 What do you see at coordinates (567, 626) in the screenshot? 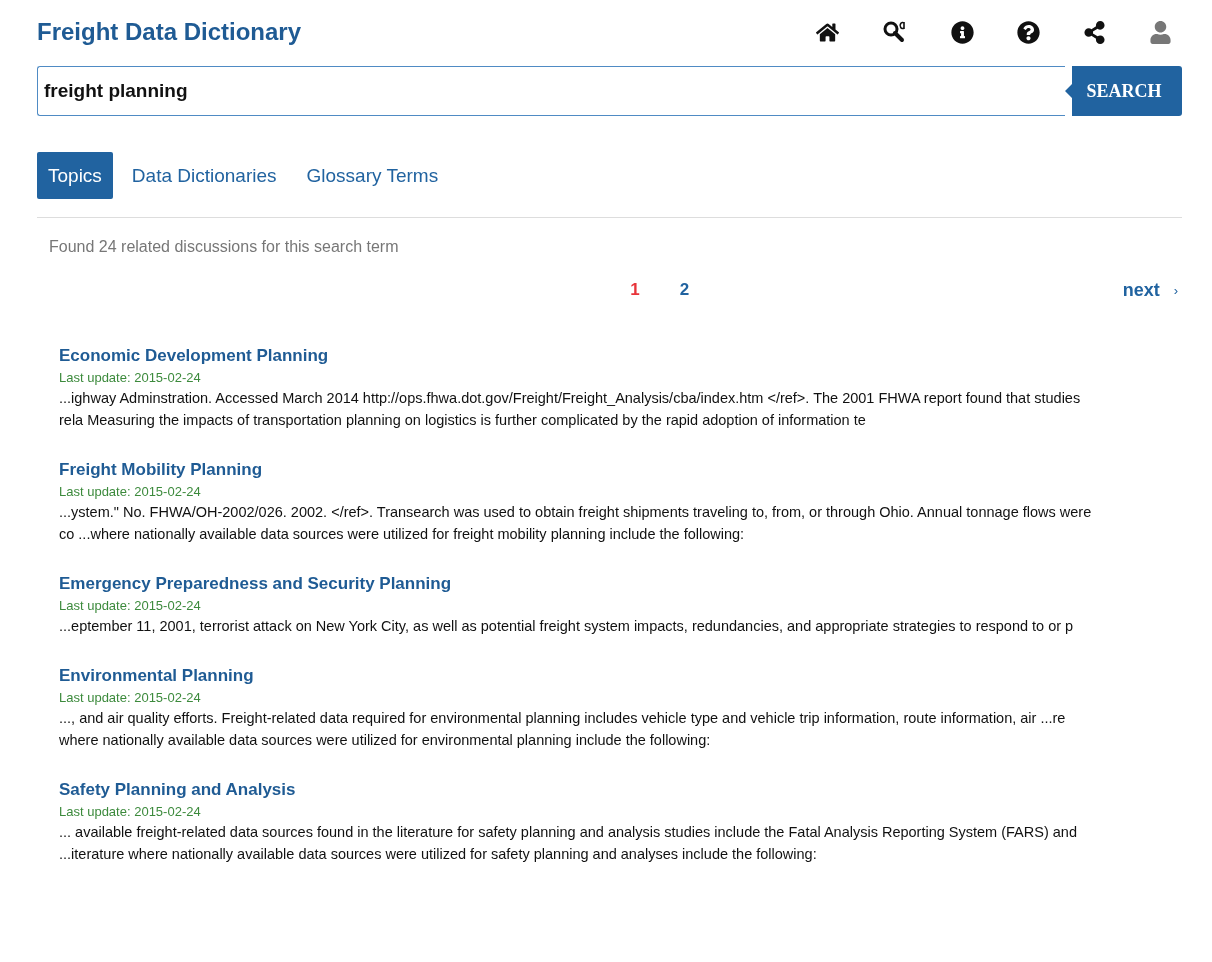
I see `result-excerpt: ...eptember 11, 2001, terrorist attack on New York City, as well as potential freight system impacts, redundancies, and appropriate strategies to respond to or p` at bounding box center [567, 626].